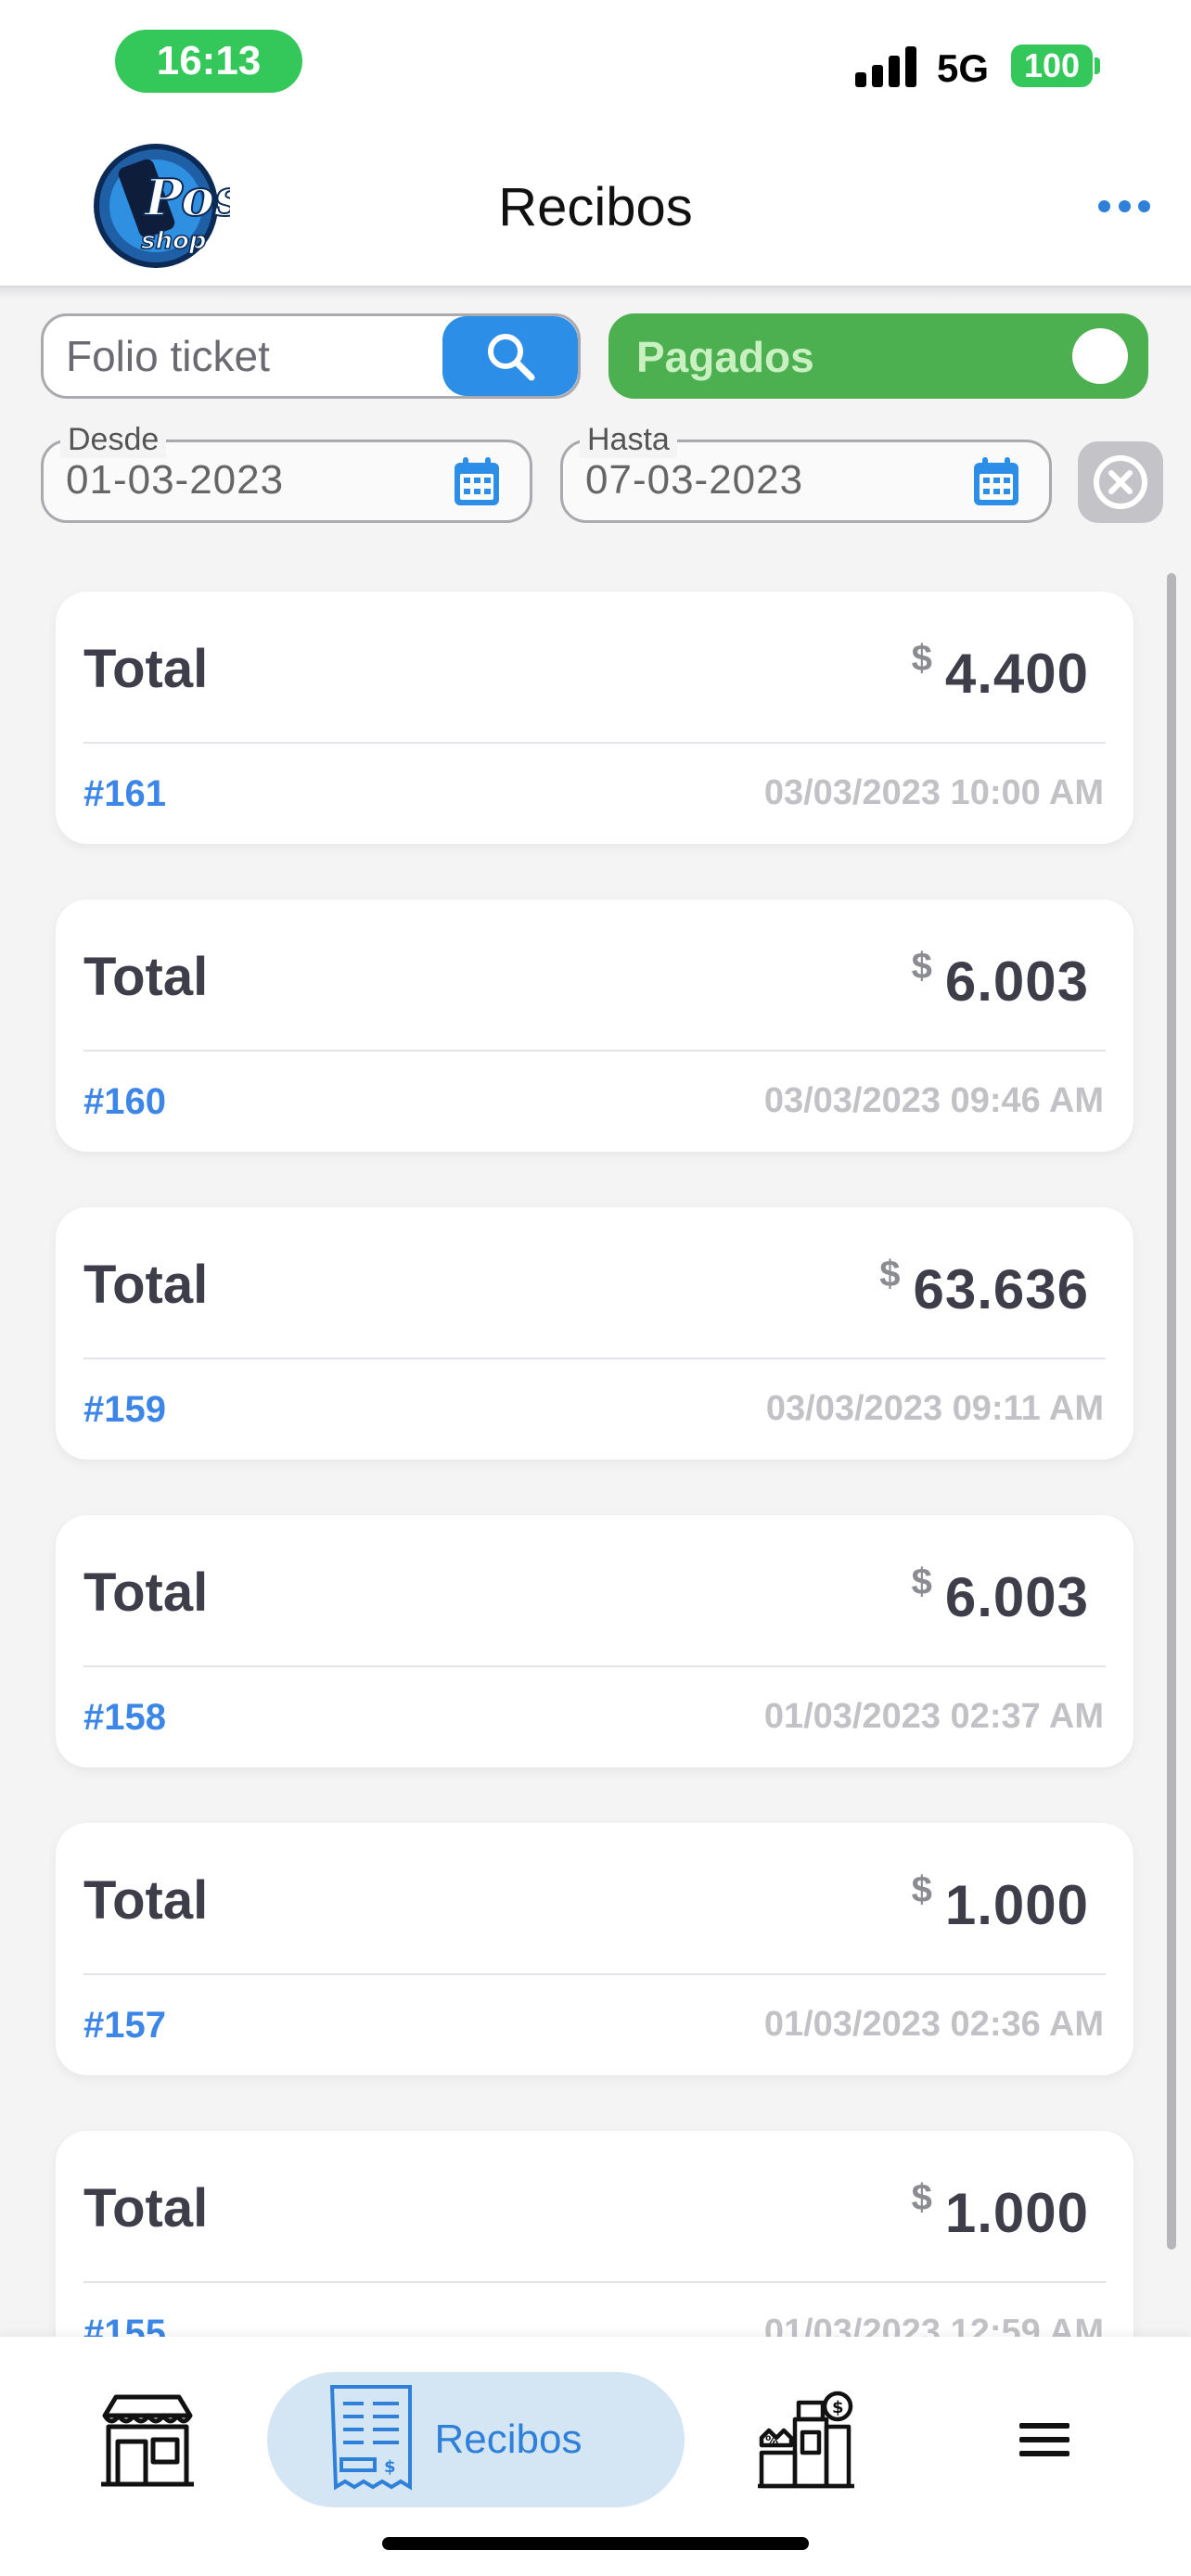  What do you see at coordinates (934, 1408) in the screenshot?
I see `receipt-date: 03/03/2023 09:11 AM` at bounding box center [934, 1408].